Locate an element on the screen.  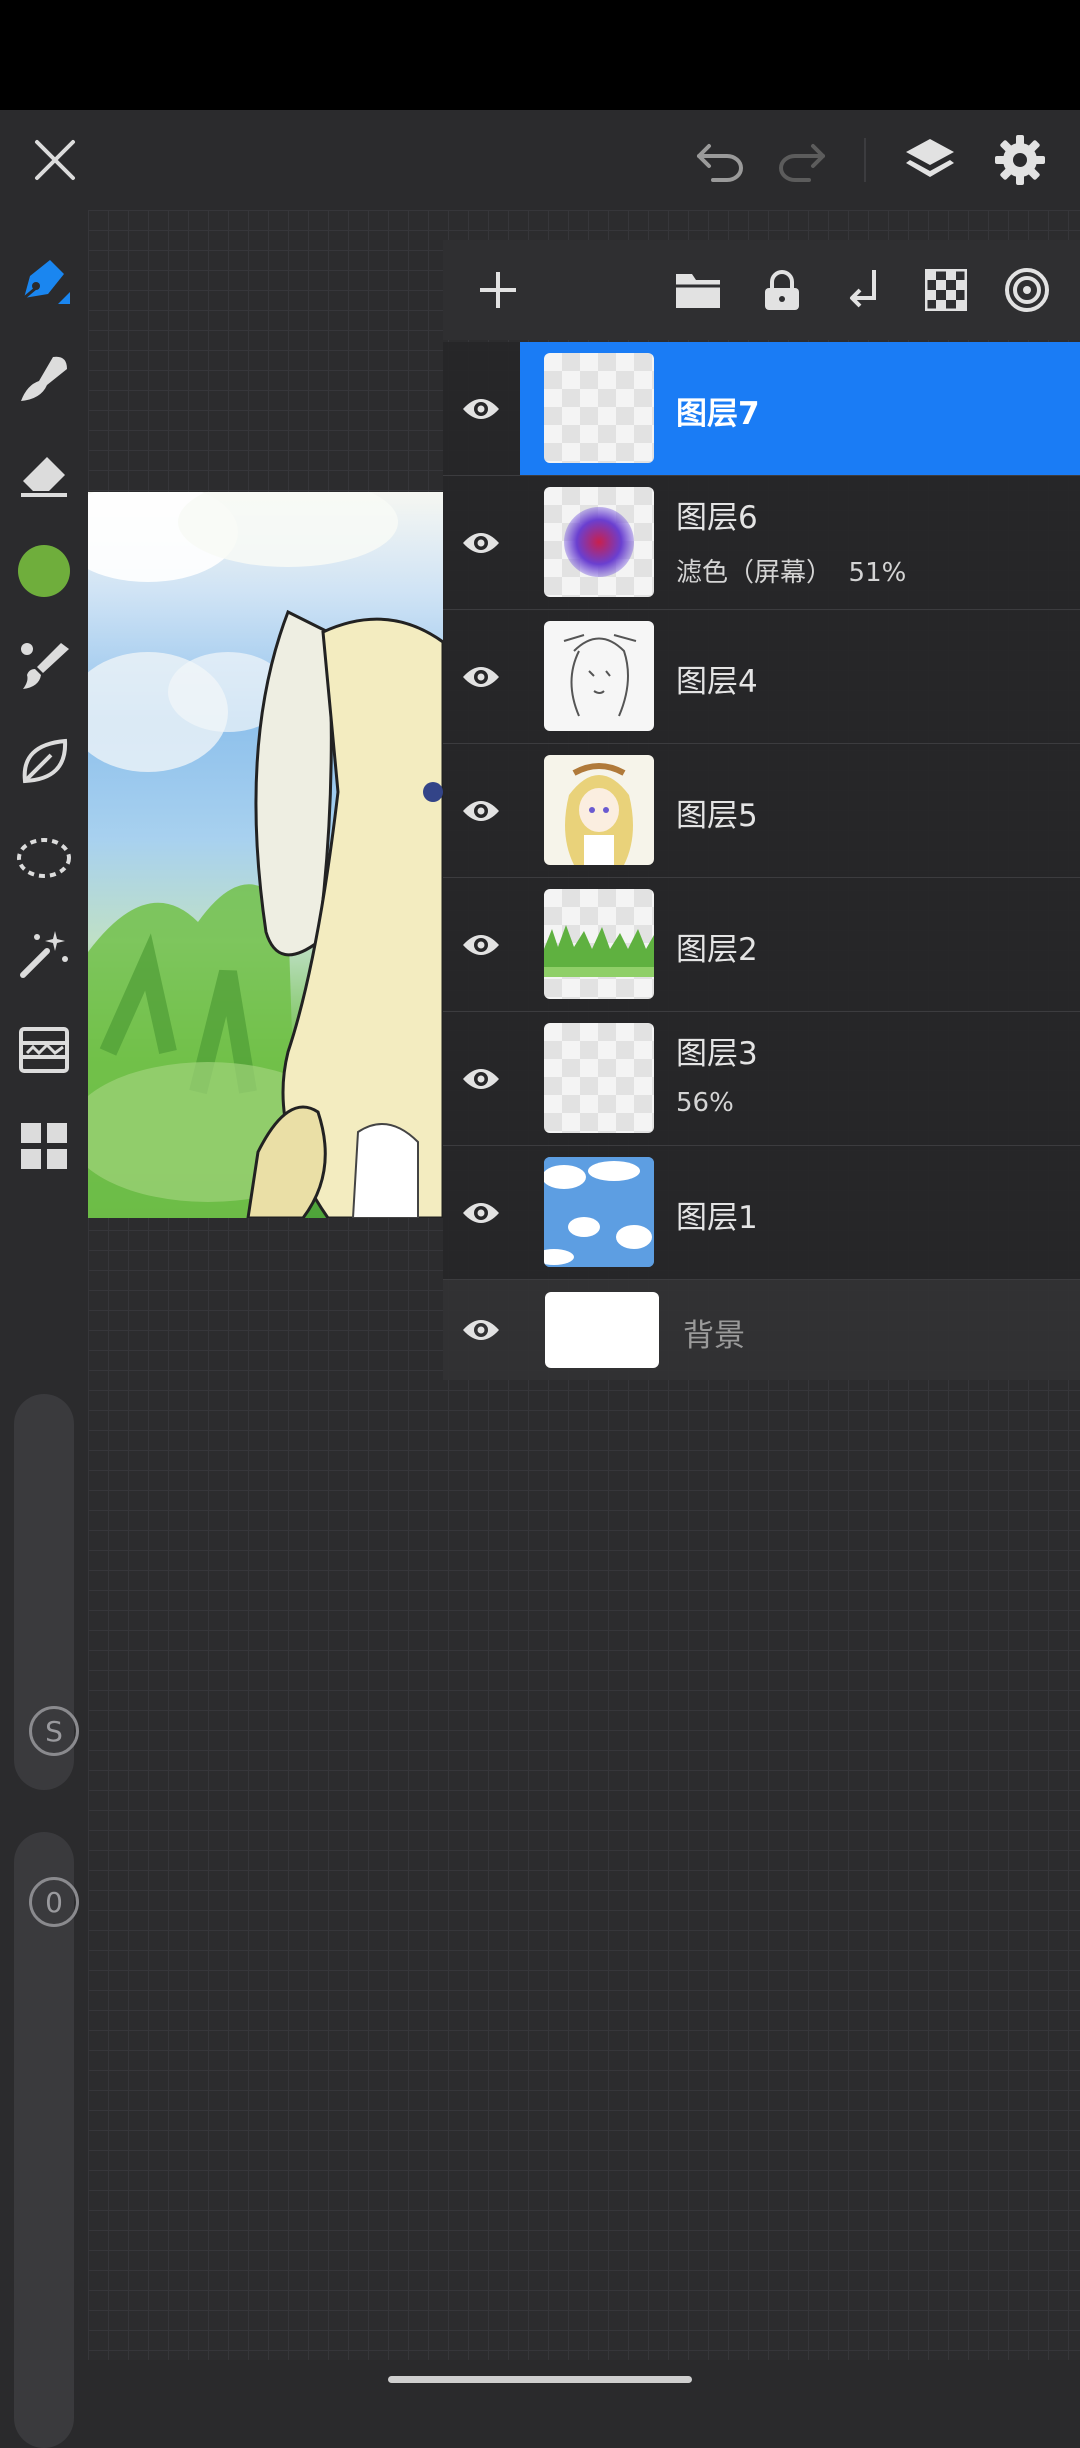
layer-main: 图层5 is located at coordinates (800, 810).